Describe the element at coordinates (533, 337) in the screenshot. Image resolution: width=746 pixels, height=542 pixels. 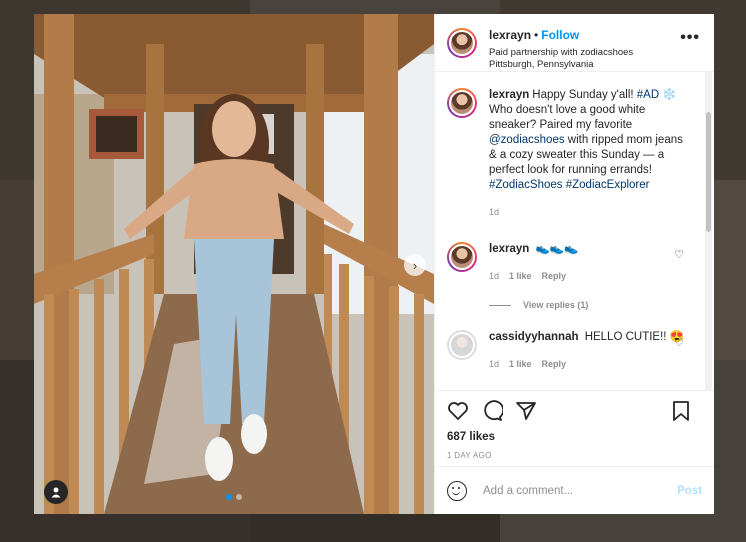
I see `comment-username: cassidyyhannah` at that location.